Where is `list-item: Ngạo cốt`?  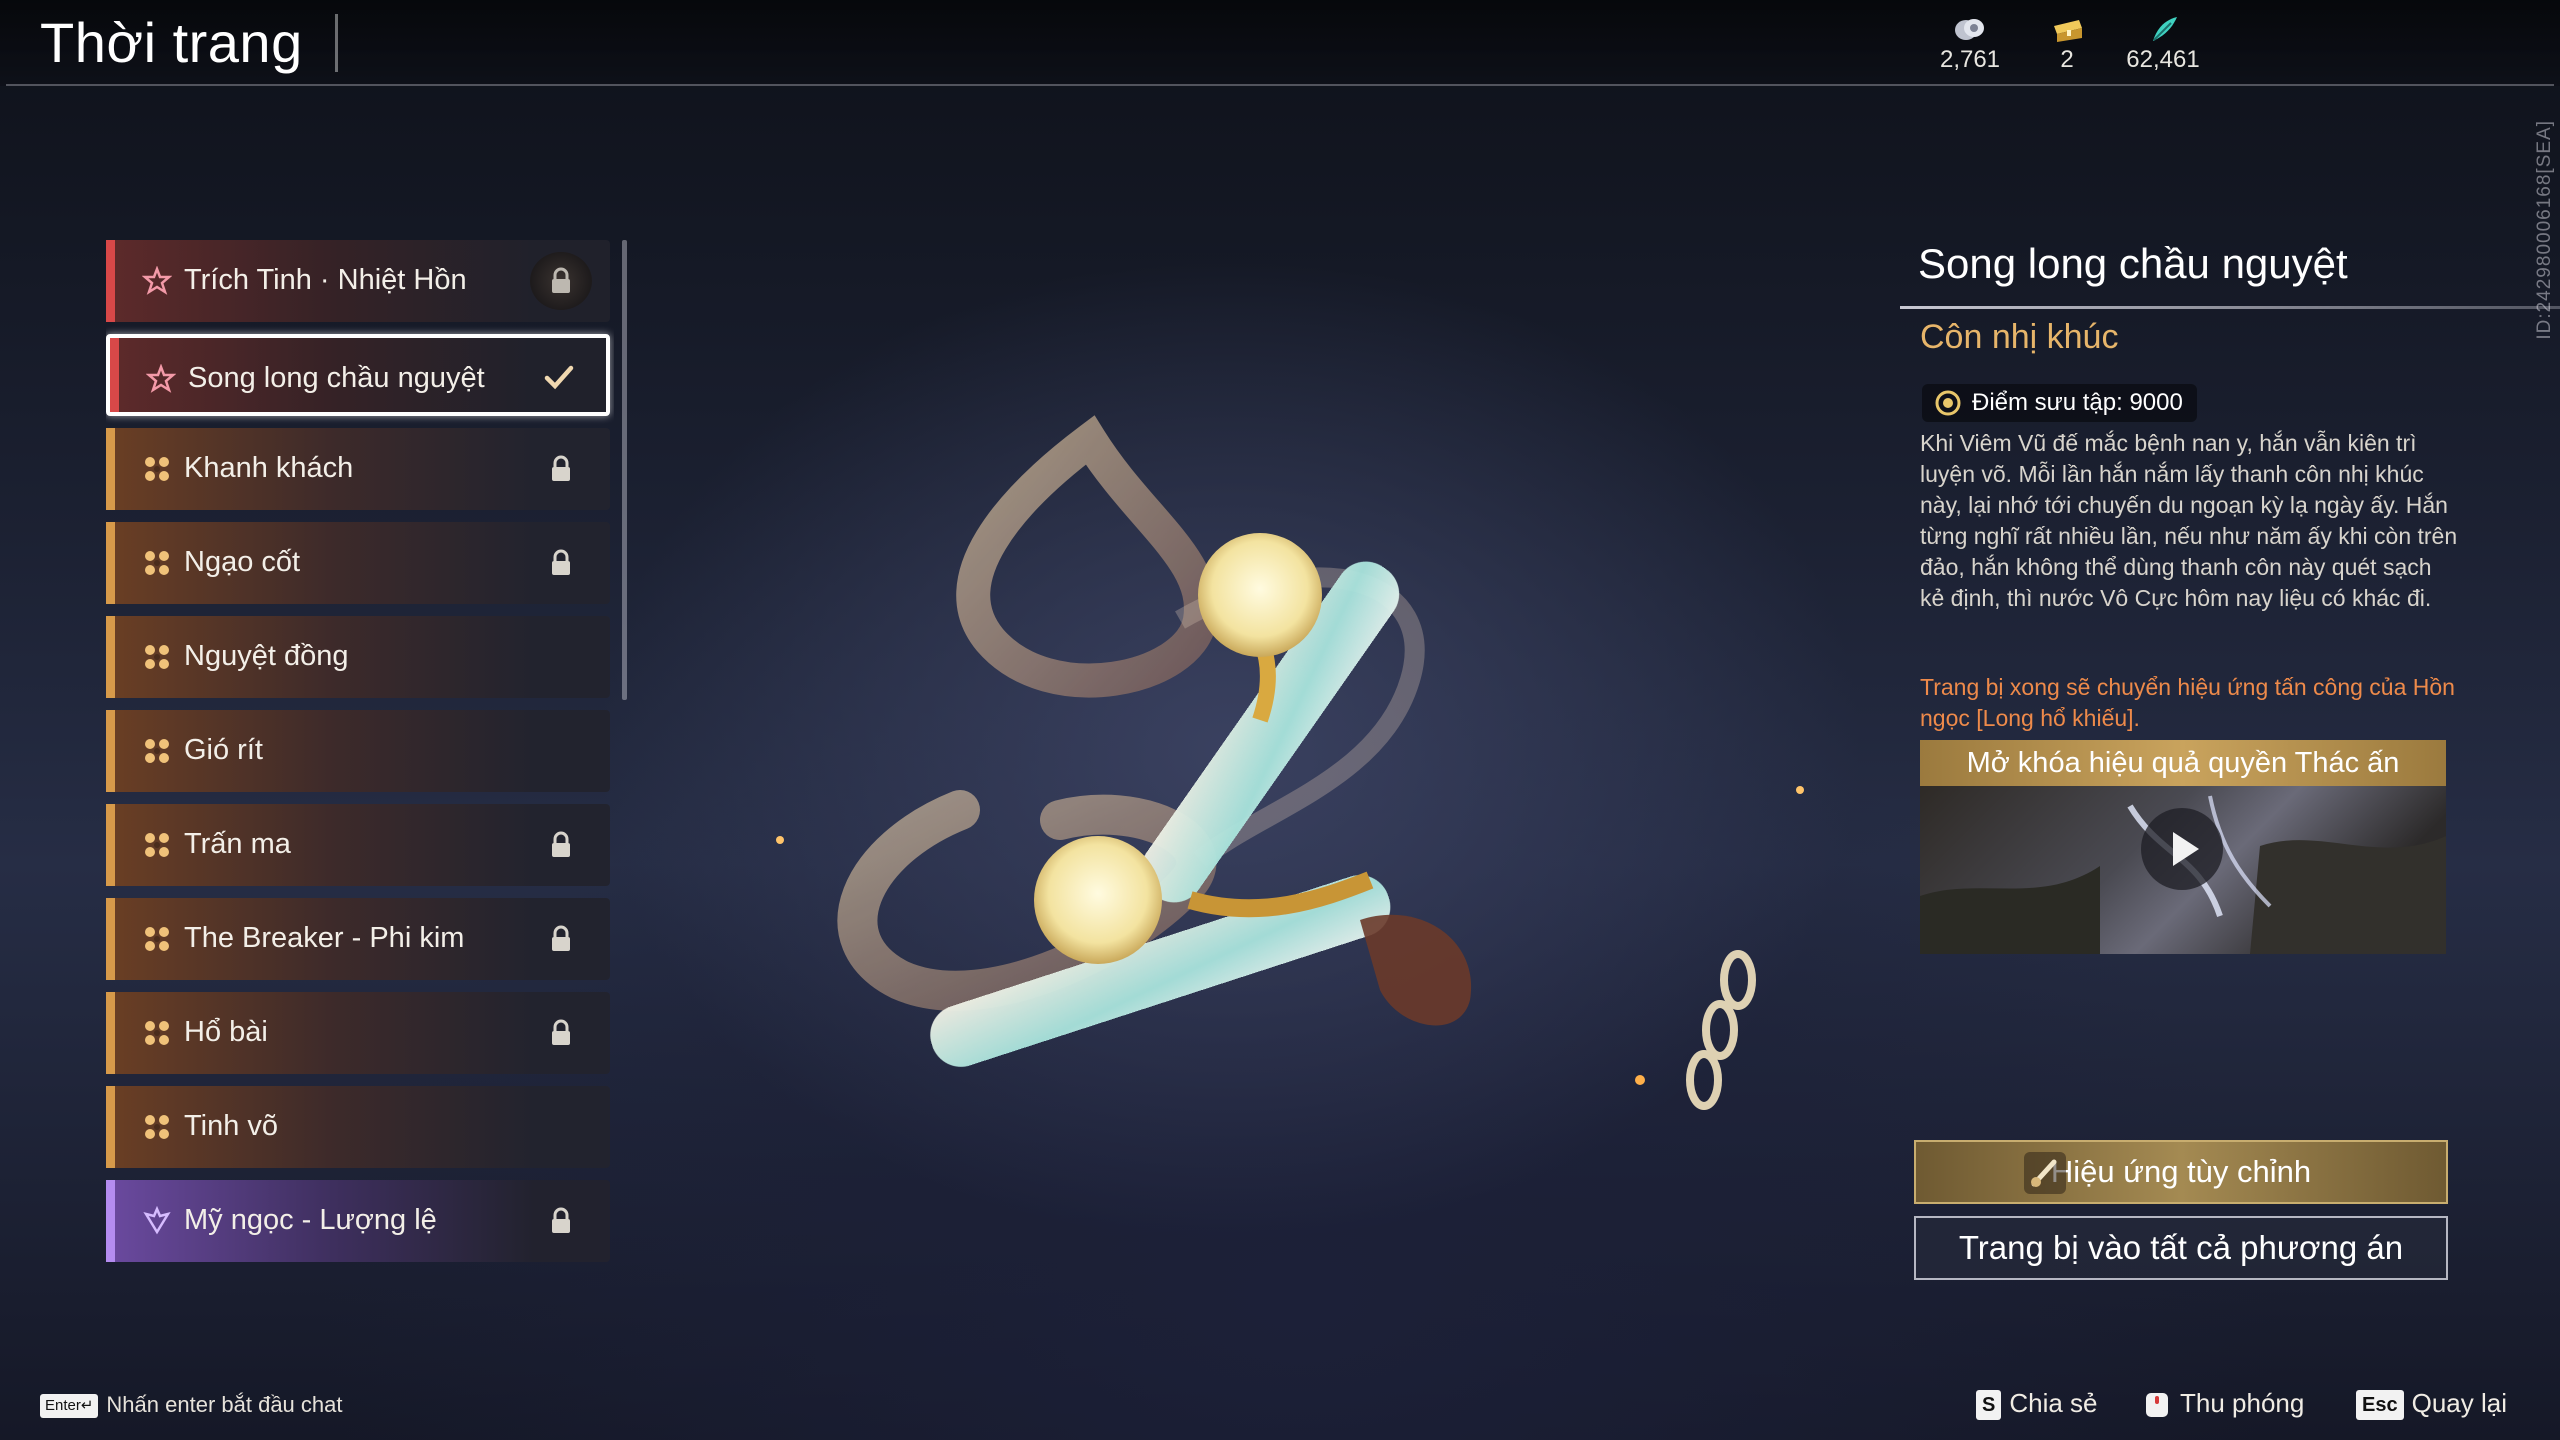
list-item: Ngạo cốt is located at coordinates (358, 563).